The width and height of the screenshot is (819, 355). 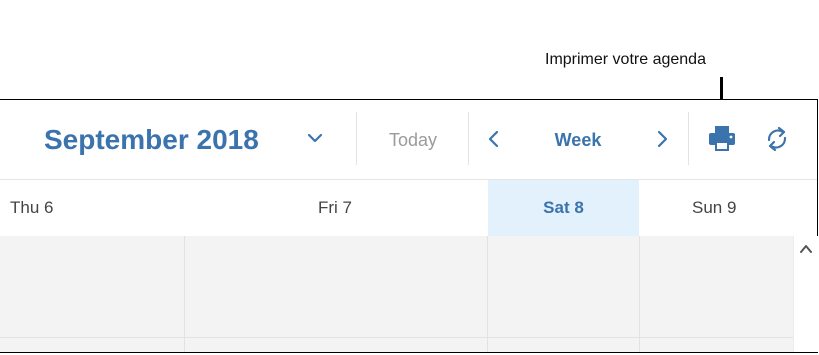 What do you see at coordinates (494, 139) in the screenshot?
I see `chevron-left-icon` at bounding box center [494, 139].